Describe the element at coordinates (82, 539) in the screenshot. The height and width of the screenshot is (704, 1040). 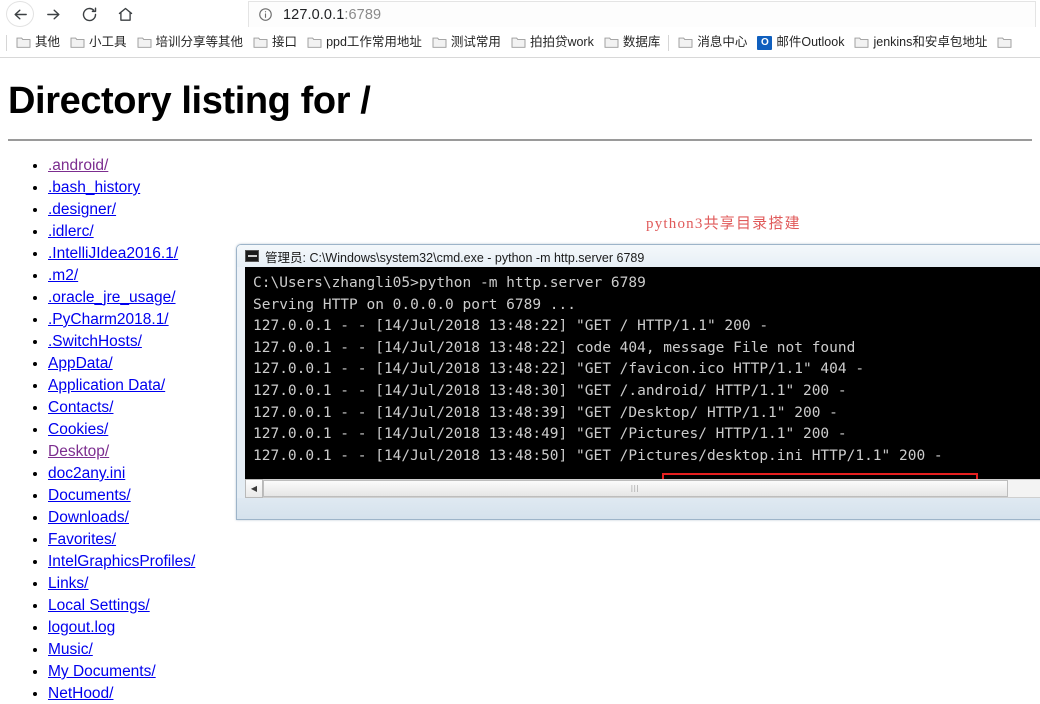
I see `directory-link: Favorites/` at that location.